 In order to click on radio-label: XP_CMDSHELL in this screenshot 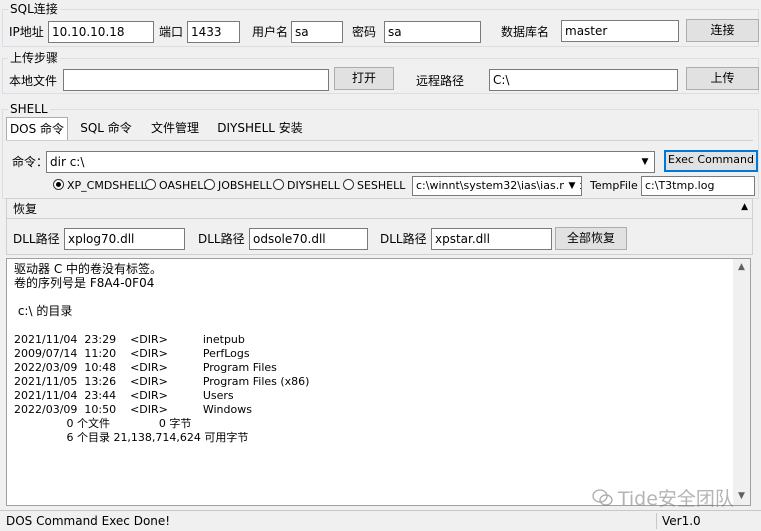, I will do `click(107, 185)`.